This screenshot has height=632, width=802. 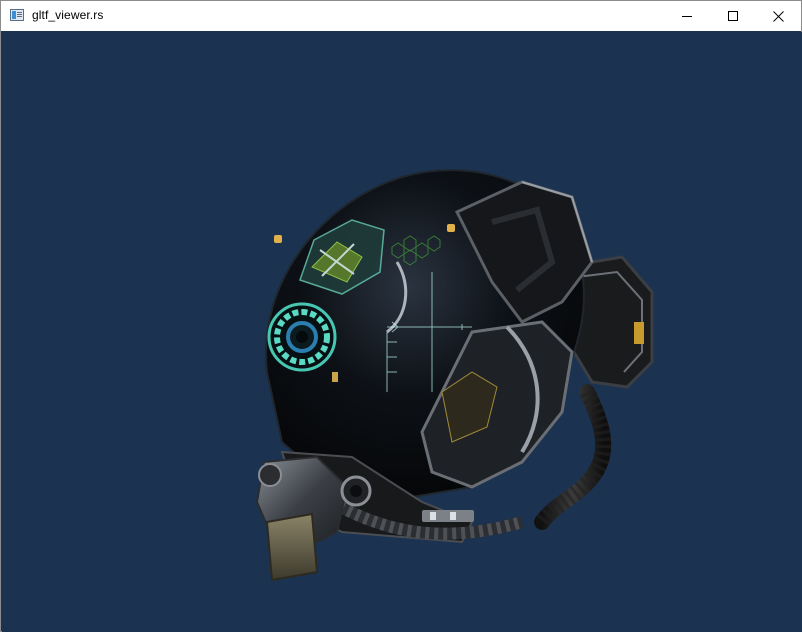 What do you see at coordinates (401, 16) in the screenshot?
I see `title-bar: gltf_viewer.rs` at bounding box center [401, 16].